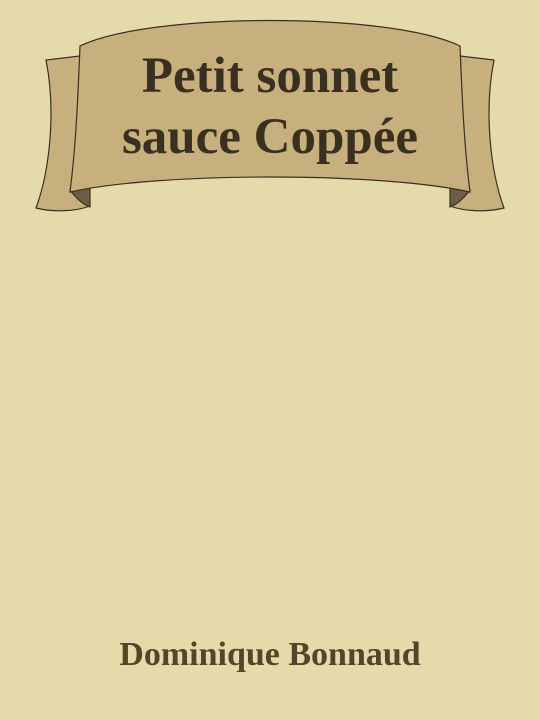 Image resolution: width=540 pixels, height=720 pixels. What do you see at coordinates (270, 107) in the screenshot?
I see `book-title: Petit sonnet sauce Coppée` at bounding box center [270, 107].